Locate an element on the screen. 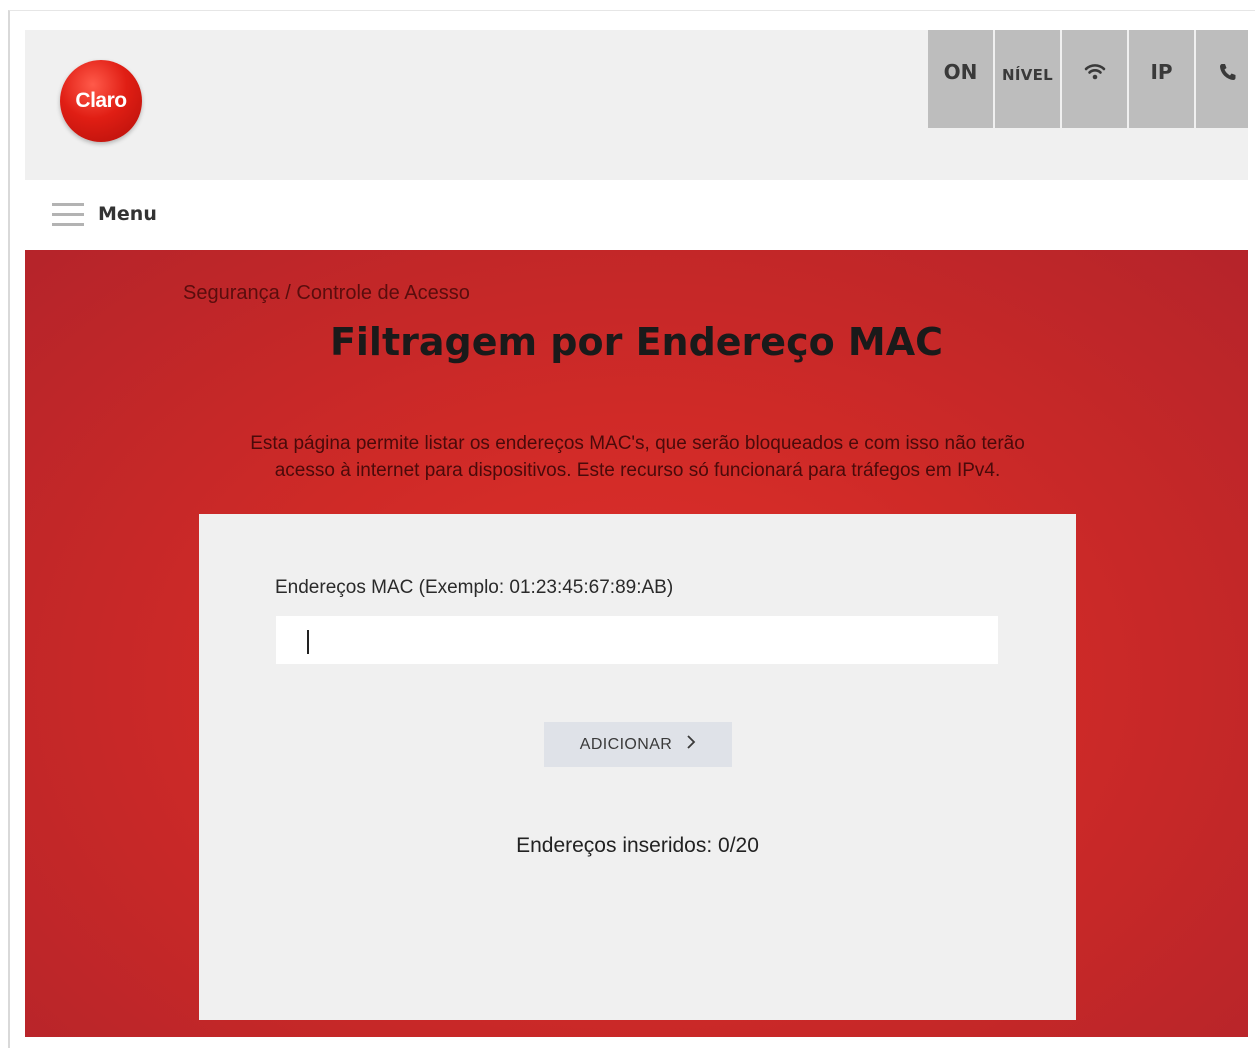 The width and height of the screenshot is (1255, 1048). status-nivel-button: NÍVEL is located at coordinates (1027, 79).